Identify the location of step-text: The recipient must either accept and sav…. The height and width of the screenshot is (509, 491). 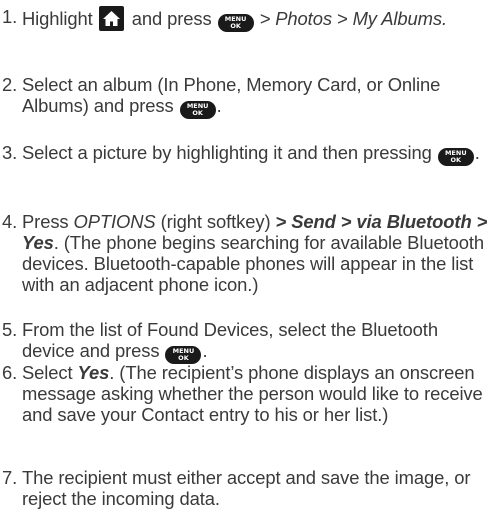
(256, 488).